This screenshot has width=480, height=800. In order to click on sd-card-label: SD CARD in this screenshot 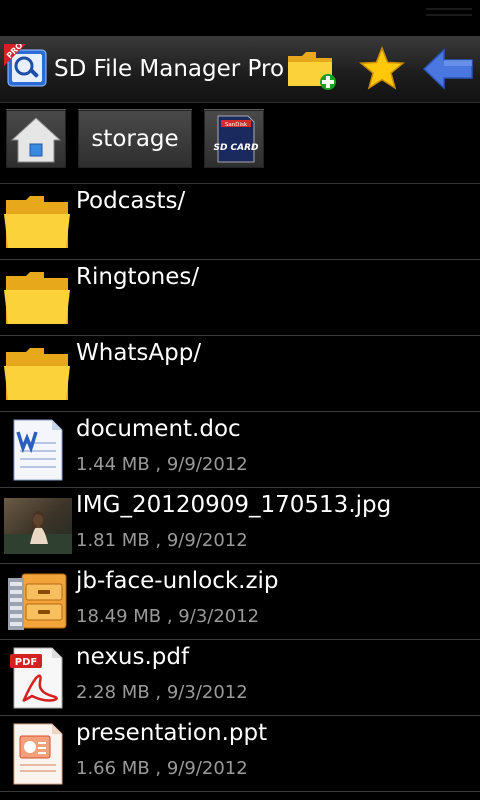, I will do `click(236, 148)`.